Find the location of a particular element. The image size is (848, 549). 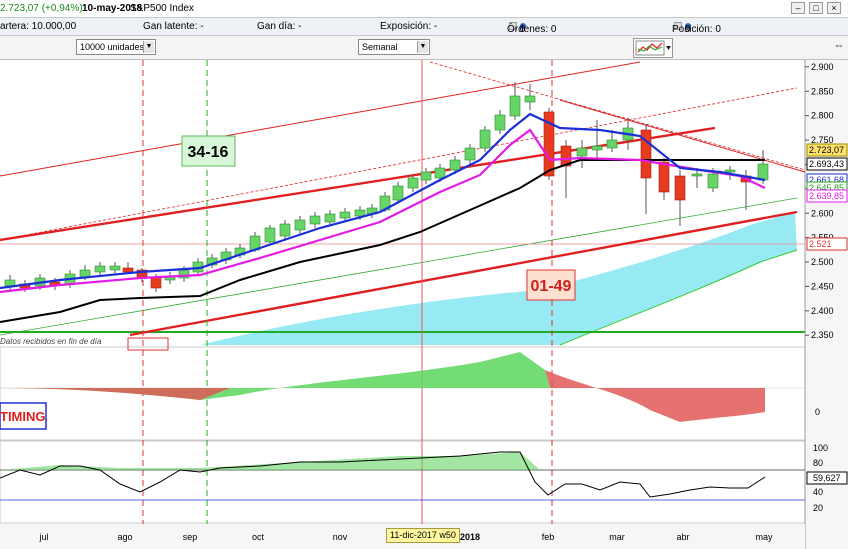

price-tag-label: 2.639,85 is located at coordinates (826, 196).